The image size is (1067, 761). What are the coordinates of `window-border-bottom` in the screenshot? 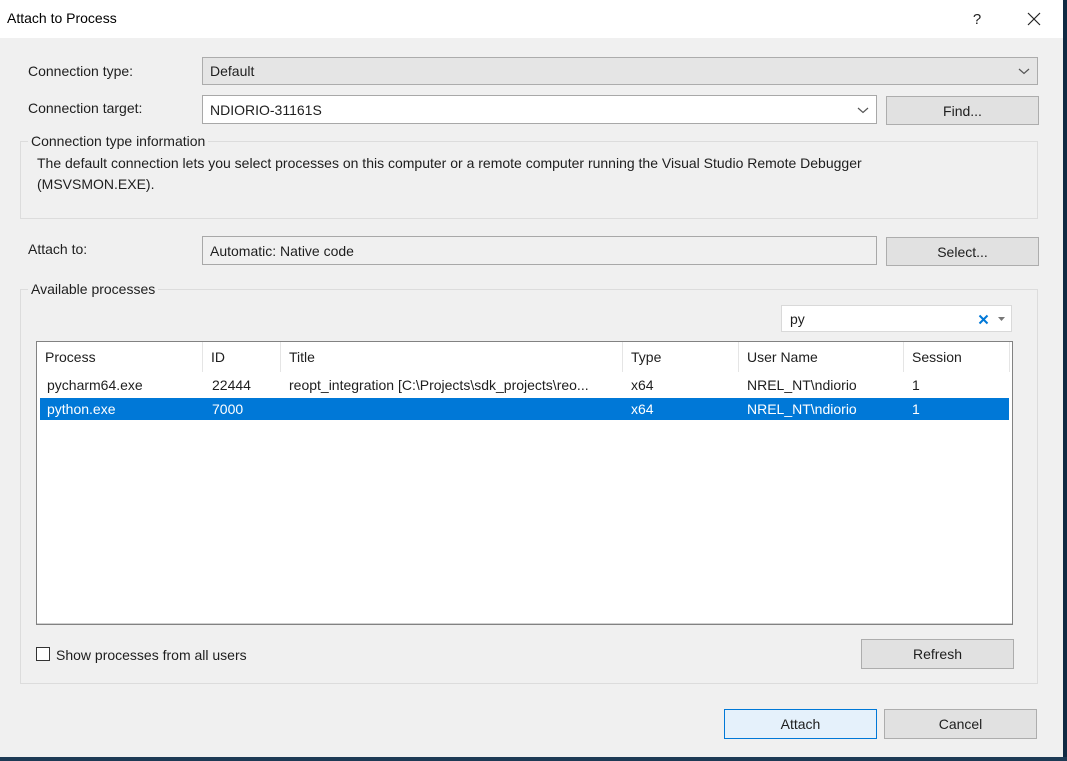 It's located at (533, 759).